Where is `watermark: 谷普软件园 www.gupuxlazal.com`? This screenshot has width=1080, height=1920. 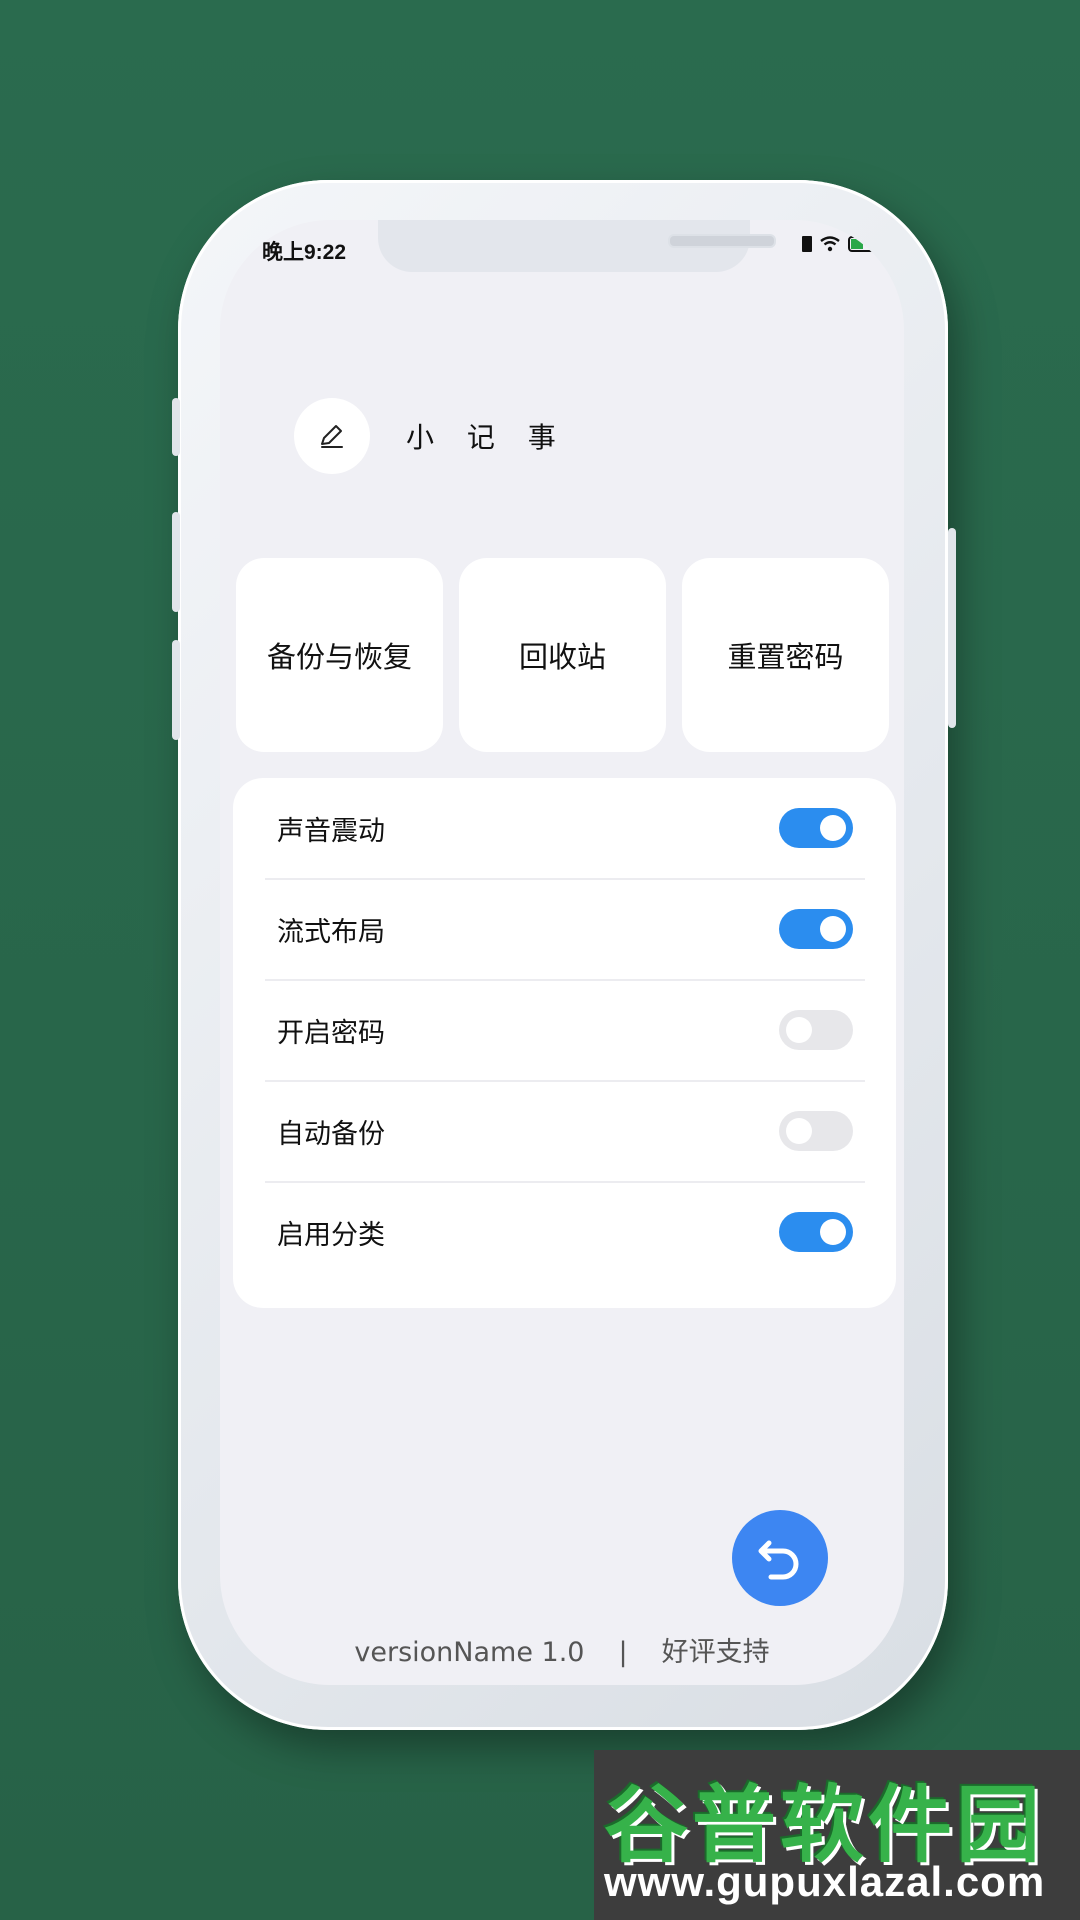
watermark: 谷普软件园 www.gupuxlazal.com is located at coordinates (837, 1835).